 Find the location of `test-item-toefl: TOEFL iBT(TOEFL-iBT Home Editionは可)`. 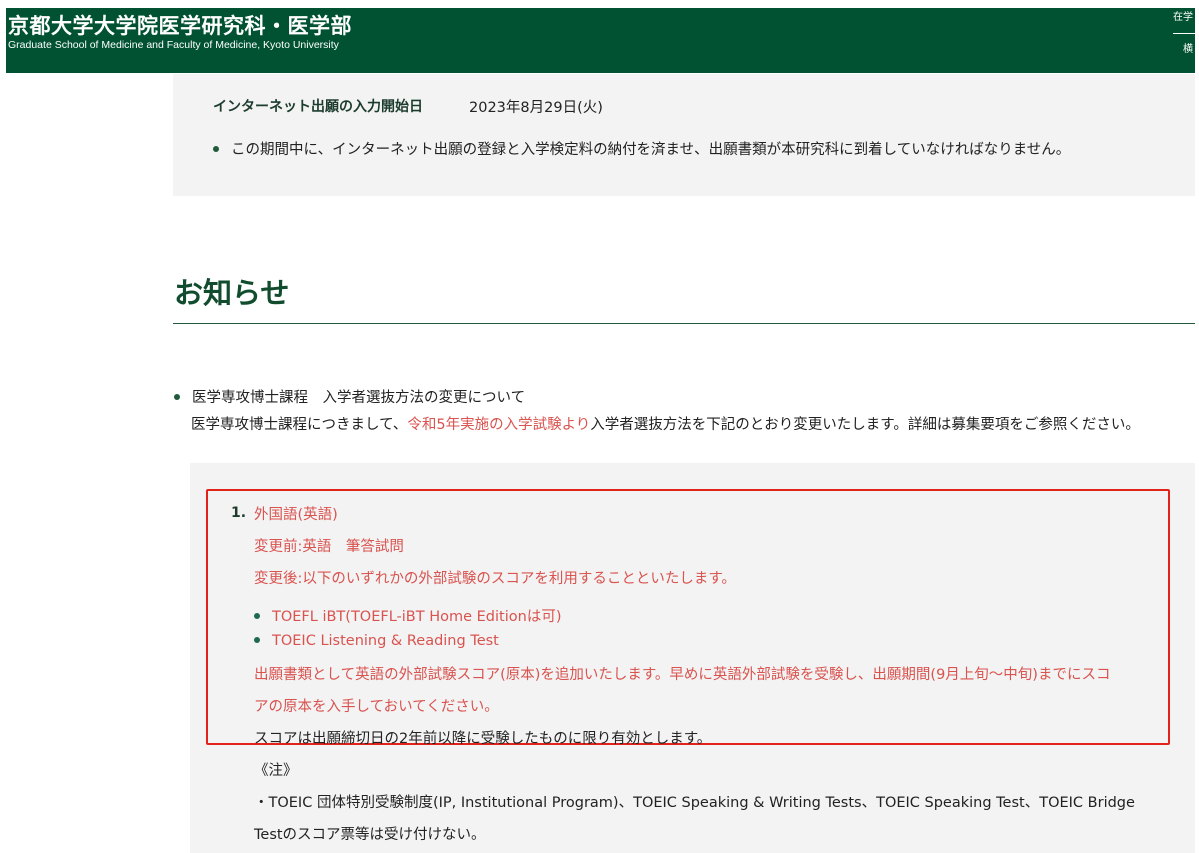

test-item-toefl: TOEFL iBT(TOEFL-iBT Home Editionは可) is located at coordinates (407, 615).